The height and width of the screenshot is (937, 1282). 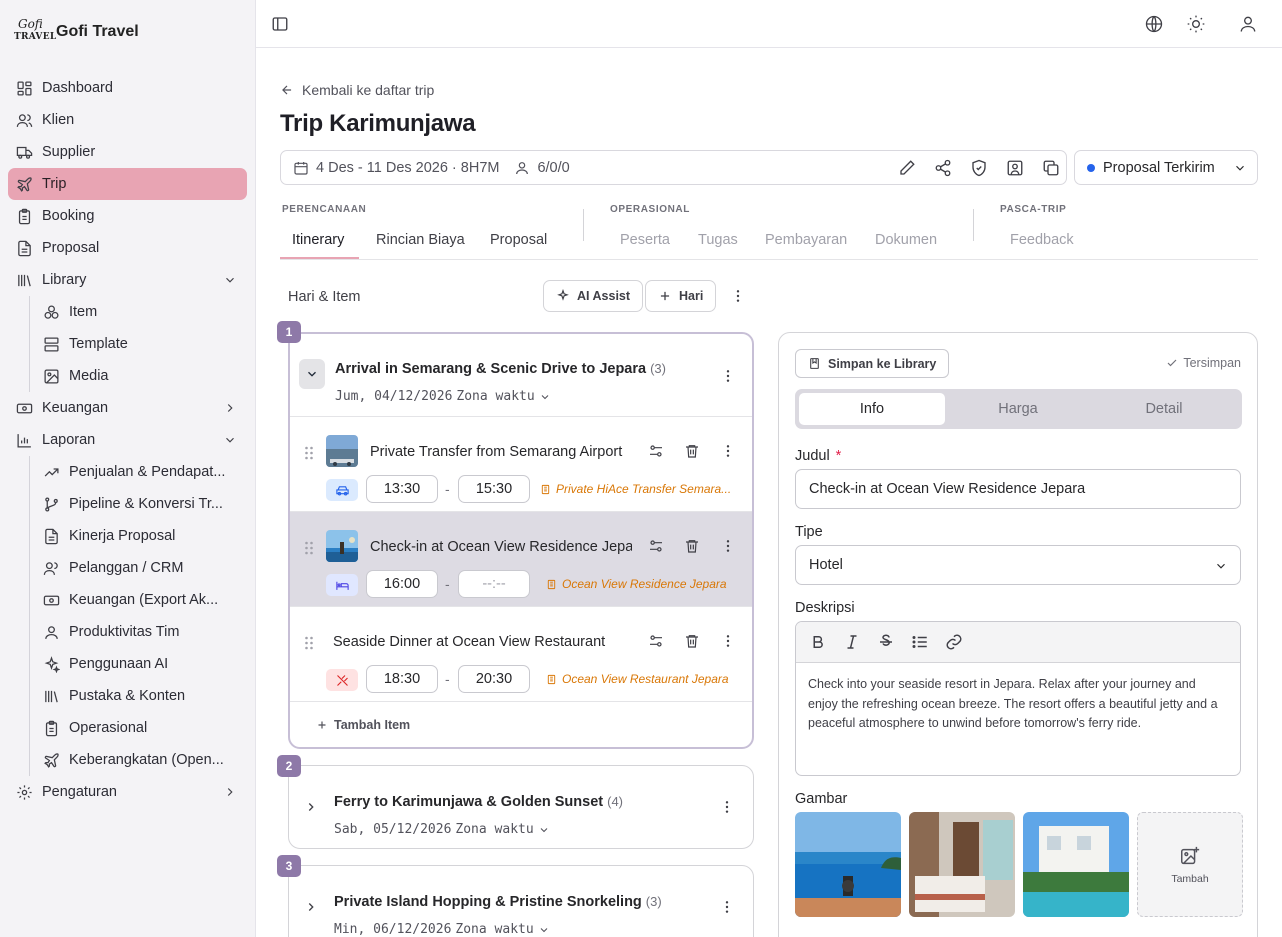 I want to click on sidebar-item-proposal: Proposal, so click(x=127, y=248).